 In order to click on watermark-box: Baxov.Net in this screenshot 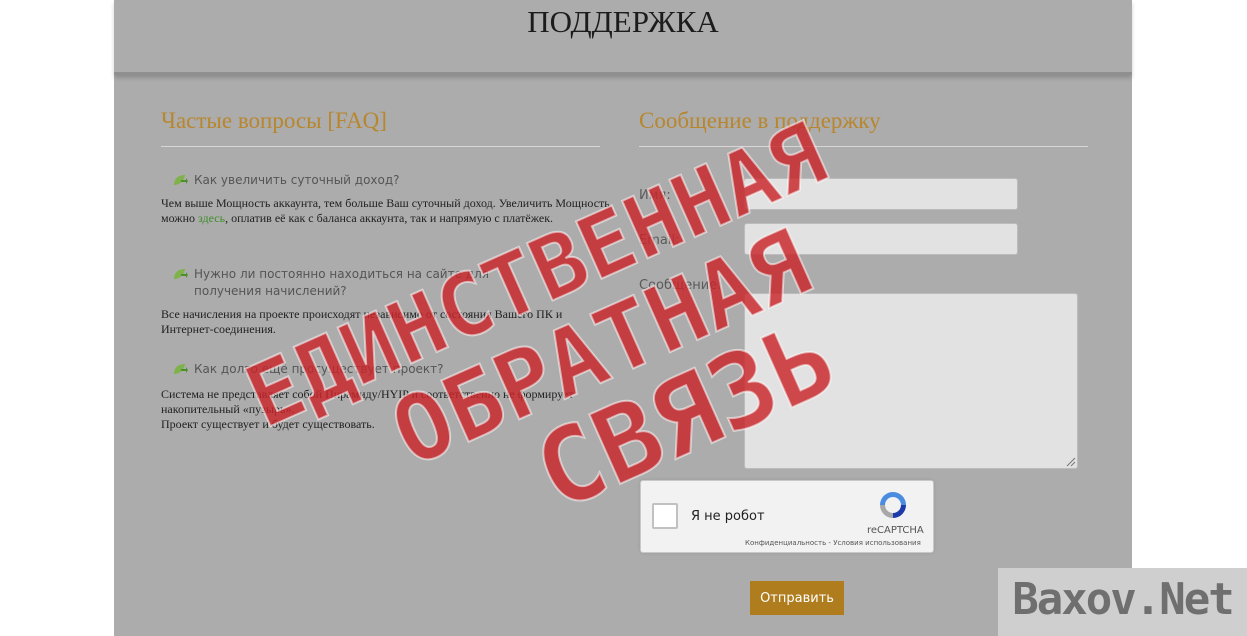, I will do `click(1122, 602)`.